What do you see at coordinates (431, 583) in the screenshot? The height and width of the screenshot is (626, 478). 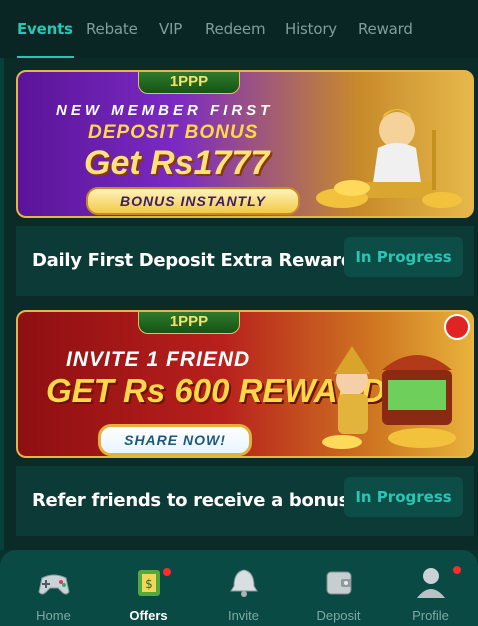 I see `user-icon` at bounding box center [431, 583].